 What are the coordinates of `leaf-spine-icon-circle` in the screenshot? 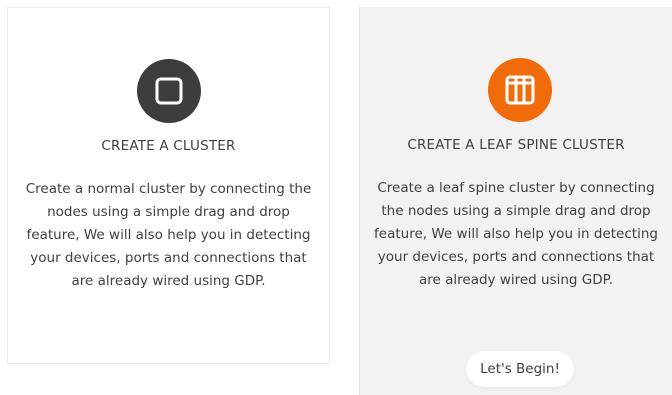 It's located at (520, 90).